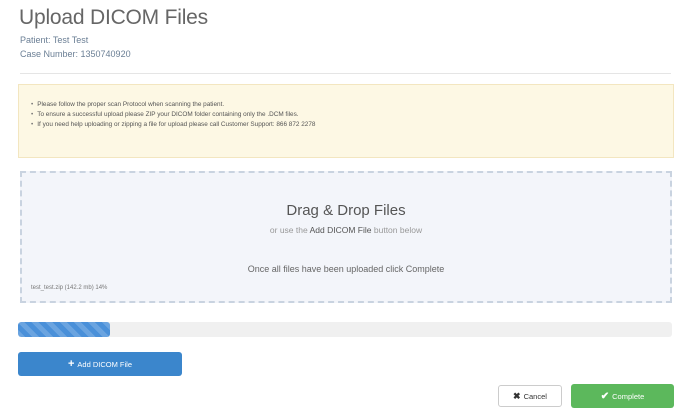 The image size is (686, 410). I want to click on complete-button: ✔ Complete, so click(622, 396).